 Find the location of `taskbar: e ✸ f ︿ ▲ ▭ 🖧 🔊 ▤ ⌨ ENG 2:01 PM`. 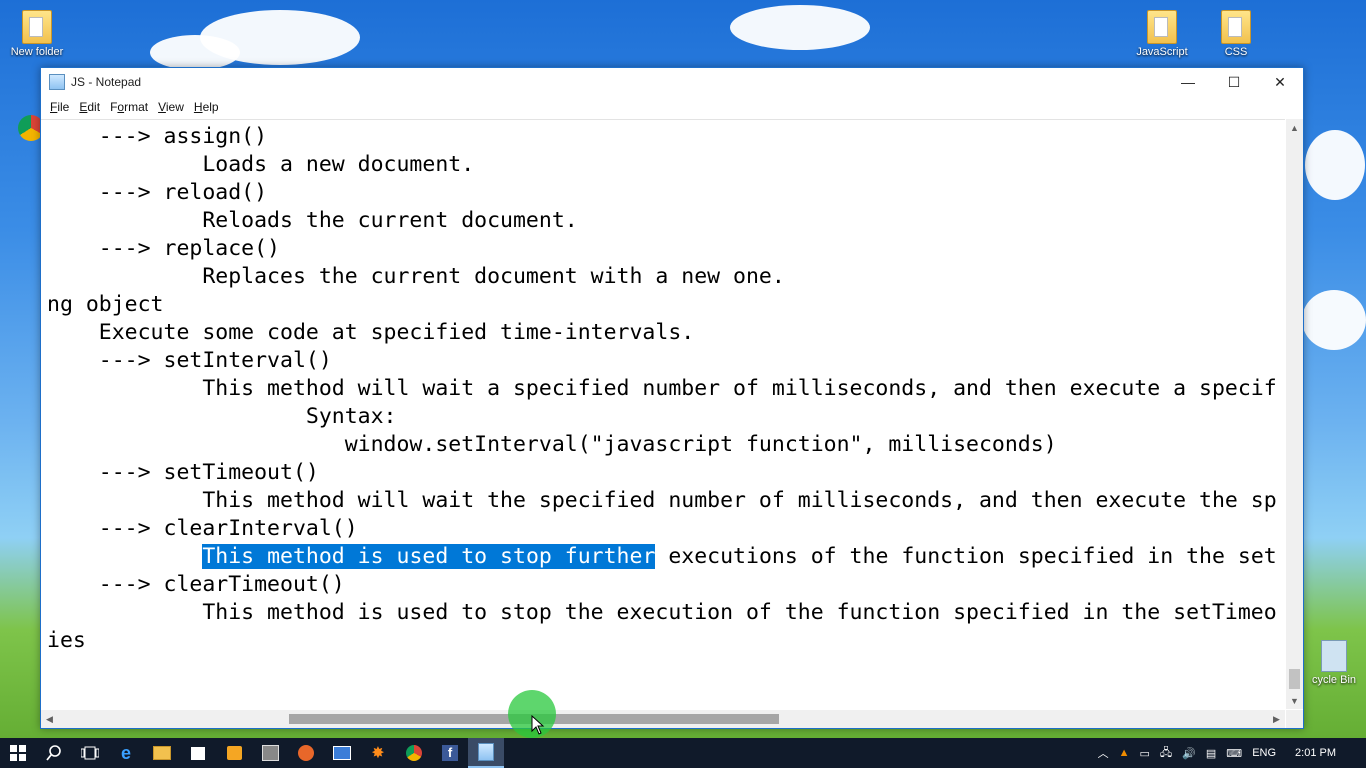

taskbar: e ✸ f ︿ ▲ ▭ 🖧 🔊 ▤ ⌨ ENG 2:01 PM is located at coordinates (683, 753).